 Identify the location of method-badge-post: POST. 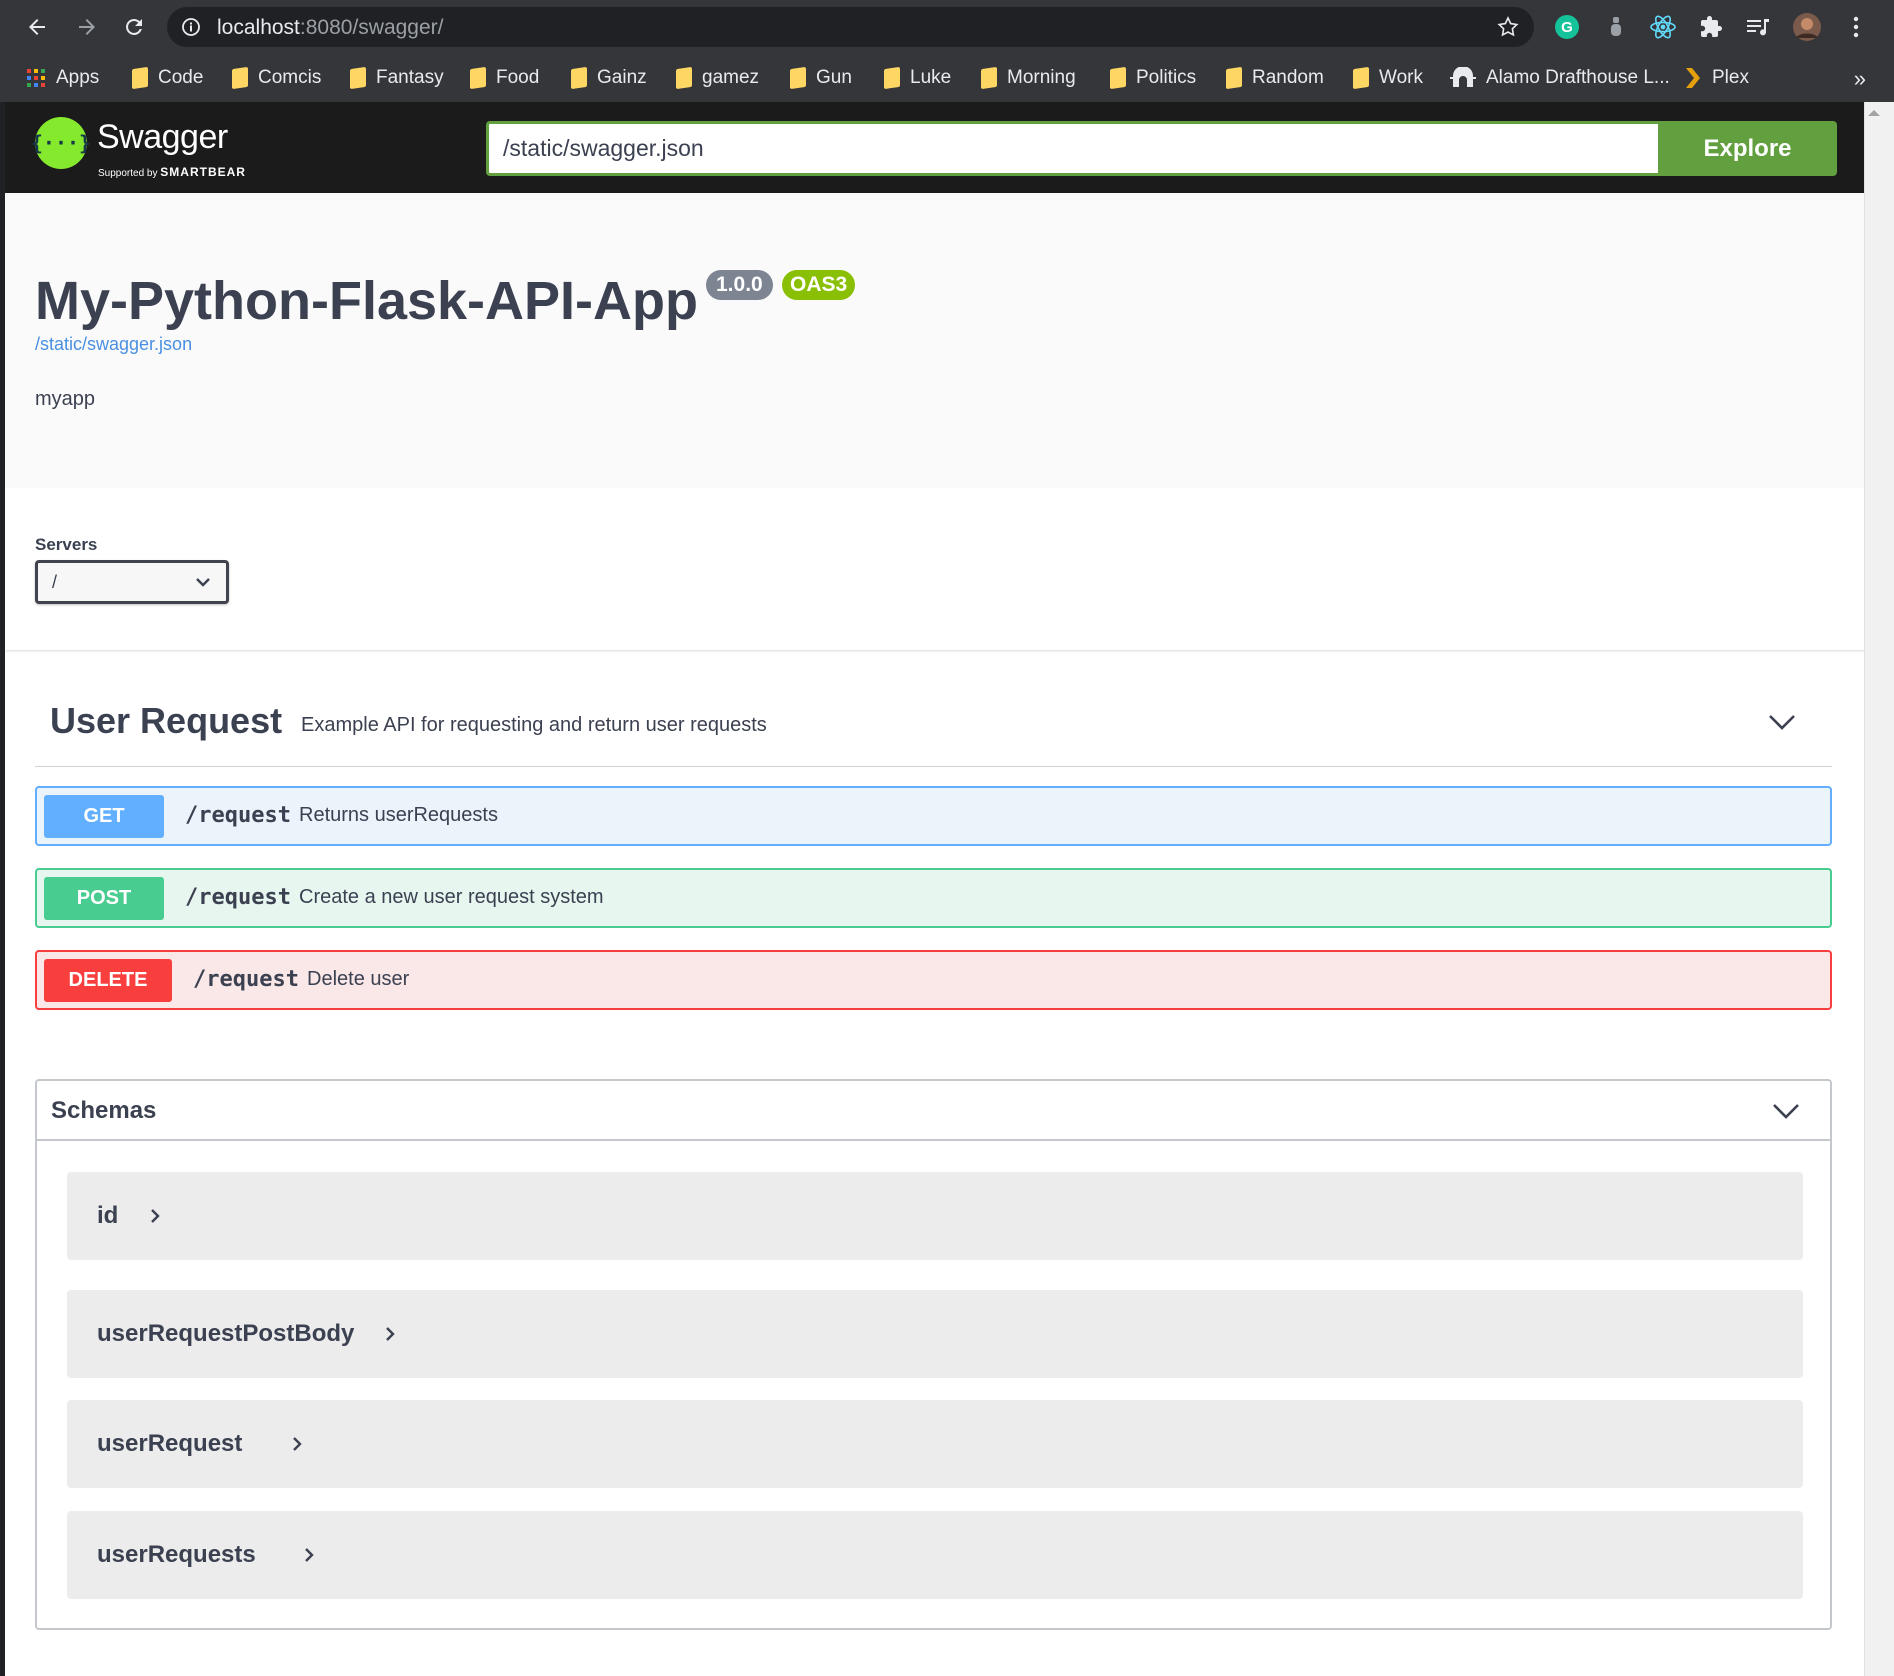
(104, 898).